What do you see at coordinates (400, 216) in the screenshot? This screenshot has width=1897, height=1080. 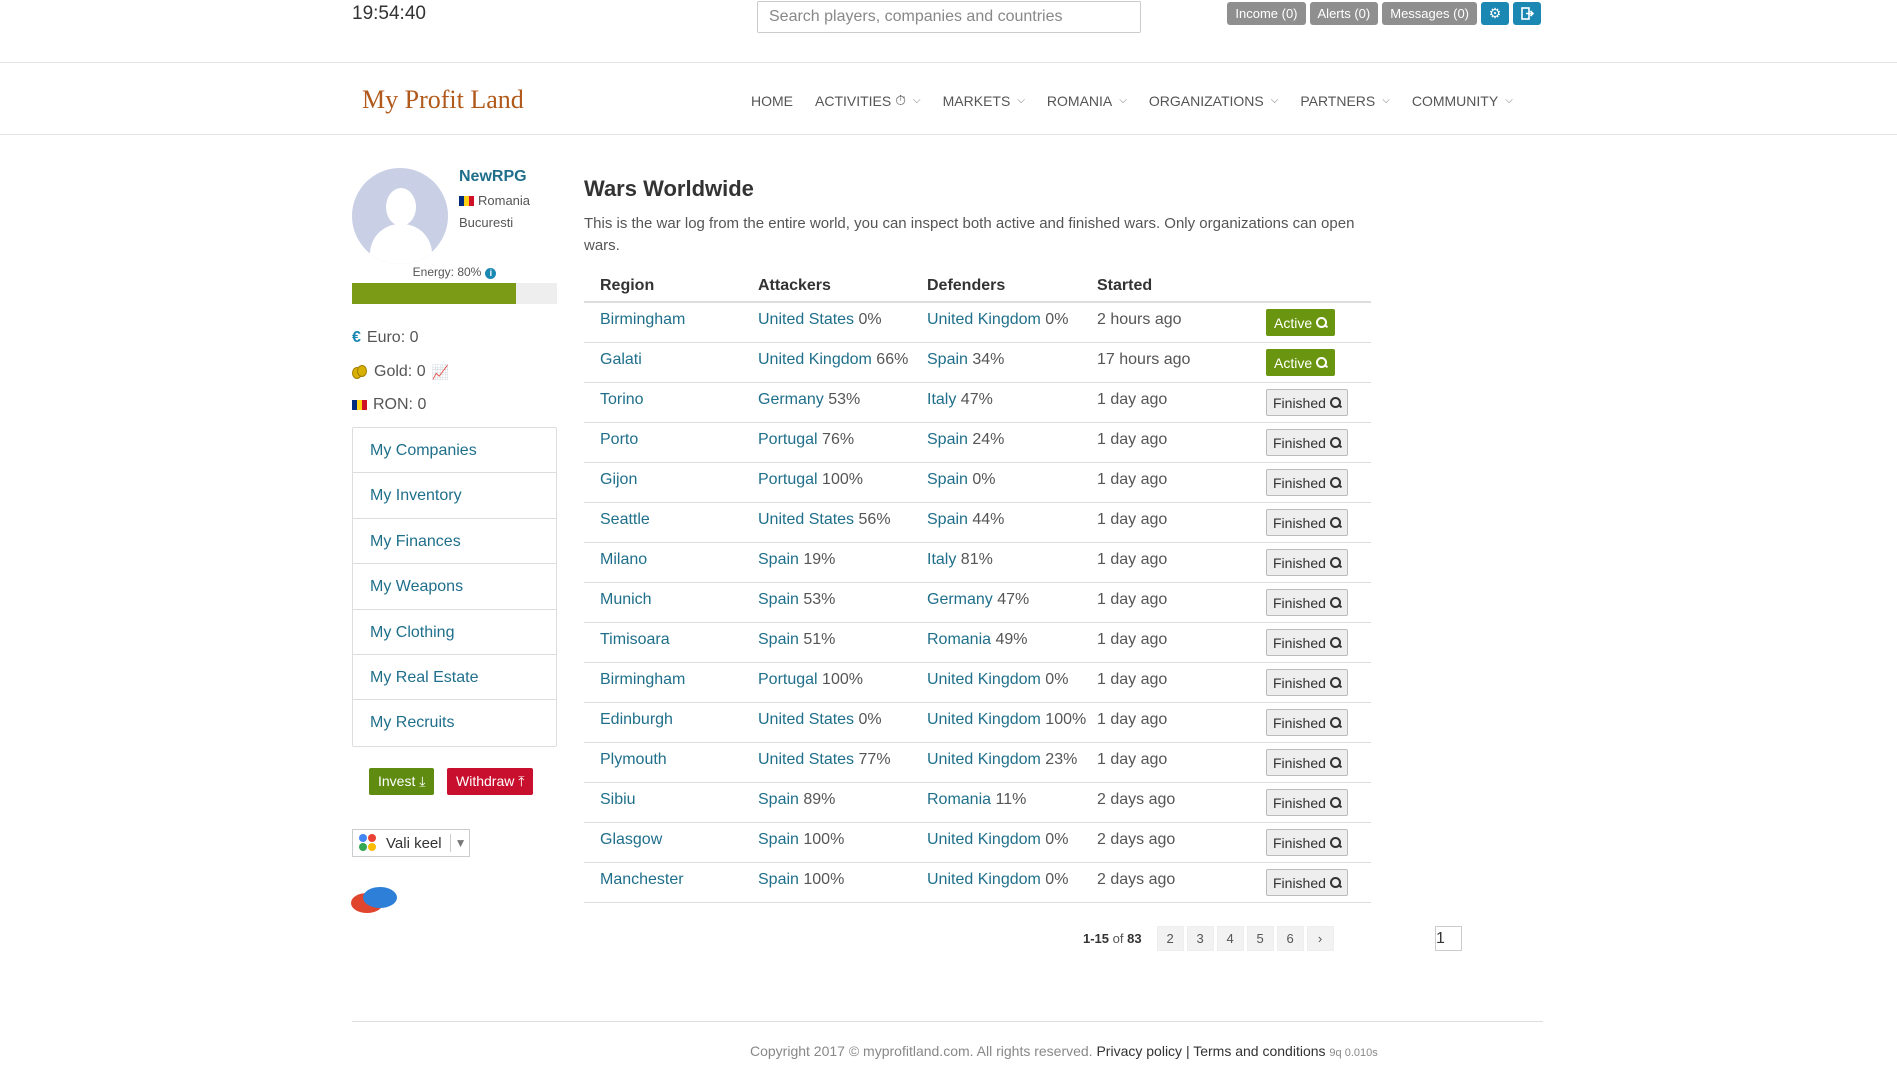 I see `avatar` at bounding box center [400, 216].